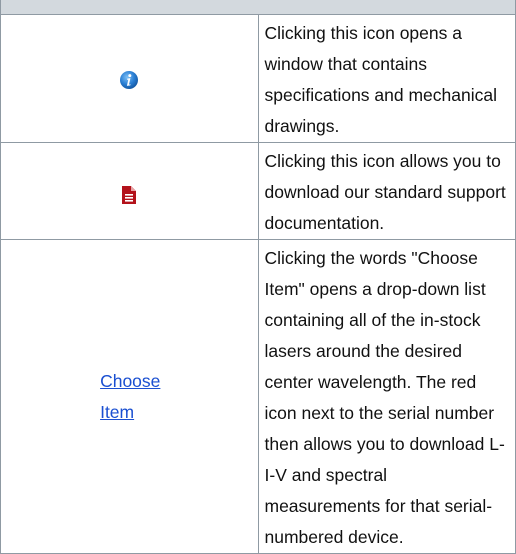  I want to click on choose-item-link: Choose Item, so click(130, 397).